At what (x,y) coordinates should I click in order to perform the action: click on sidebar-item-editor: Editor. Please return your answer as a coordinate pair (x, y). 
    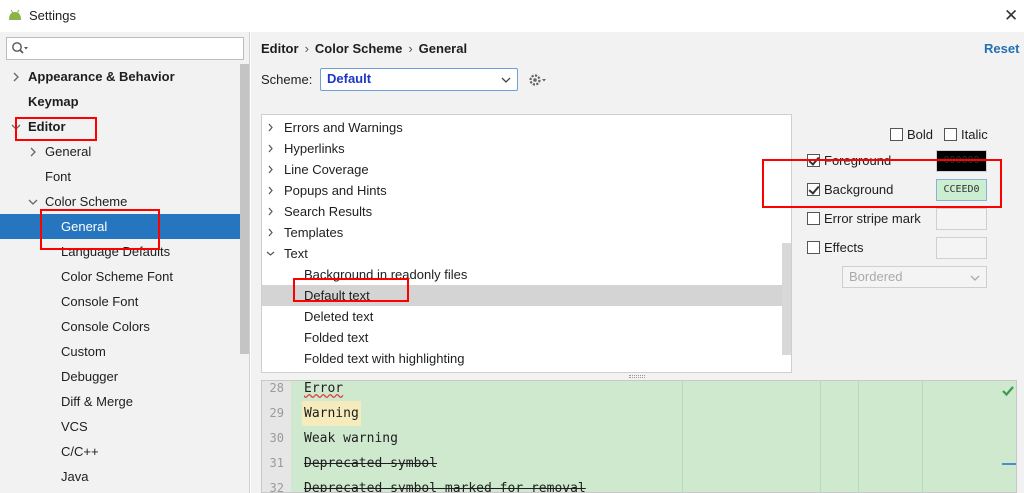
    Looking at the image, I should click on (120, 126).